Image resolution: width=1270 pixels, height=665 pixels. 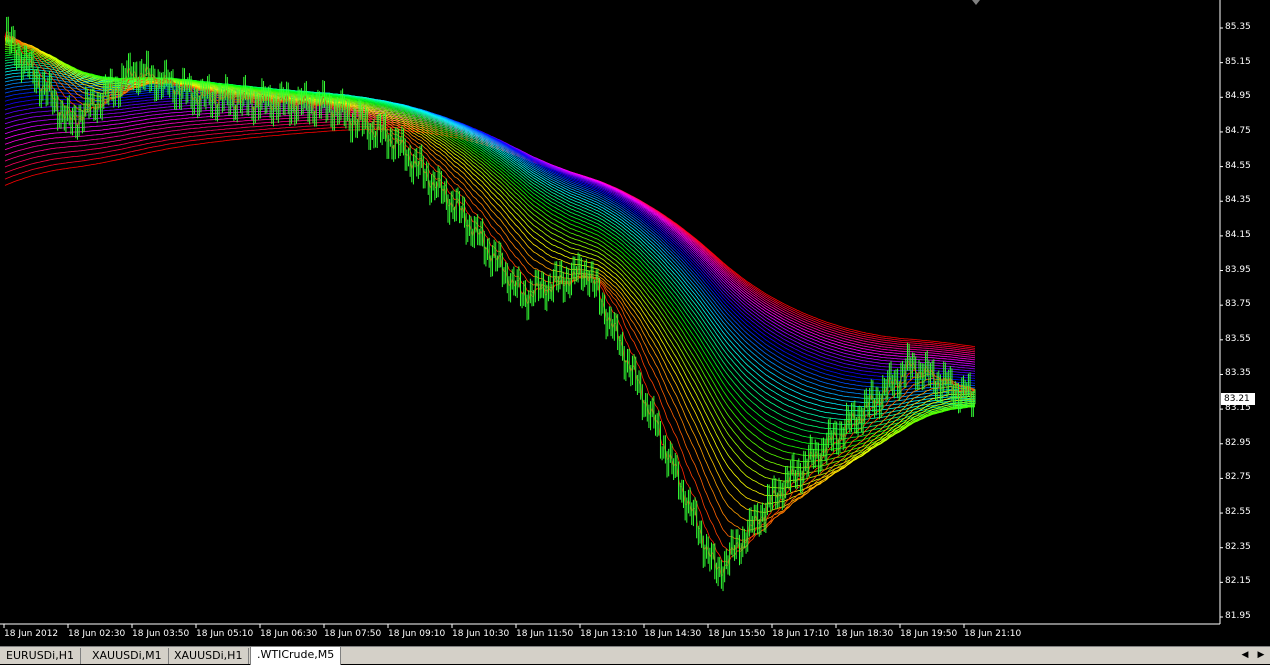 What do you see at coordinates (1238, 442) in the screenshot?
I see `price-tick-label: 82.95` at bounding box center [1238, 442].